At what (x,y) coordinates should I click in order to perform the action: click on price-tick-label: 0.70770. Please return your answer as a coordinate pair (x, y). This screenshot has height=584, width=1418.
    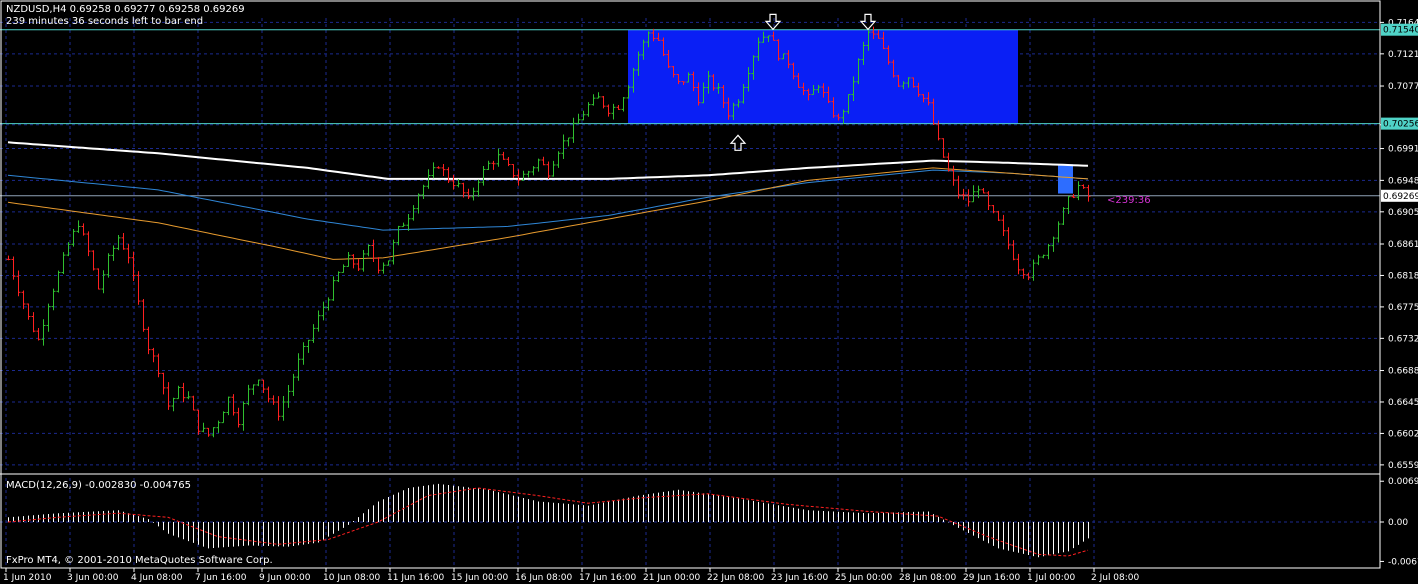
    Looking at the image, I should click on (1403, 87).